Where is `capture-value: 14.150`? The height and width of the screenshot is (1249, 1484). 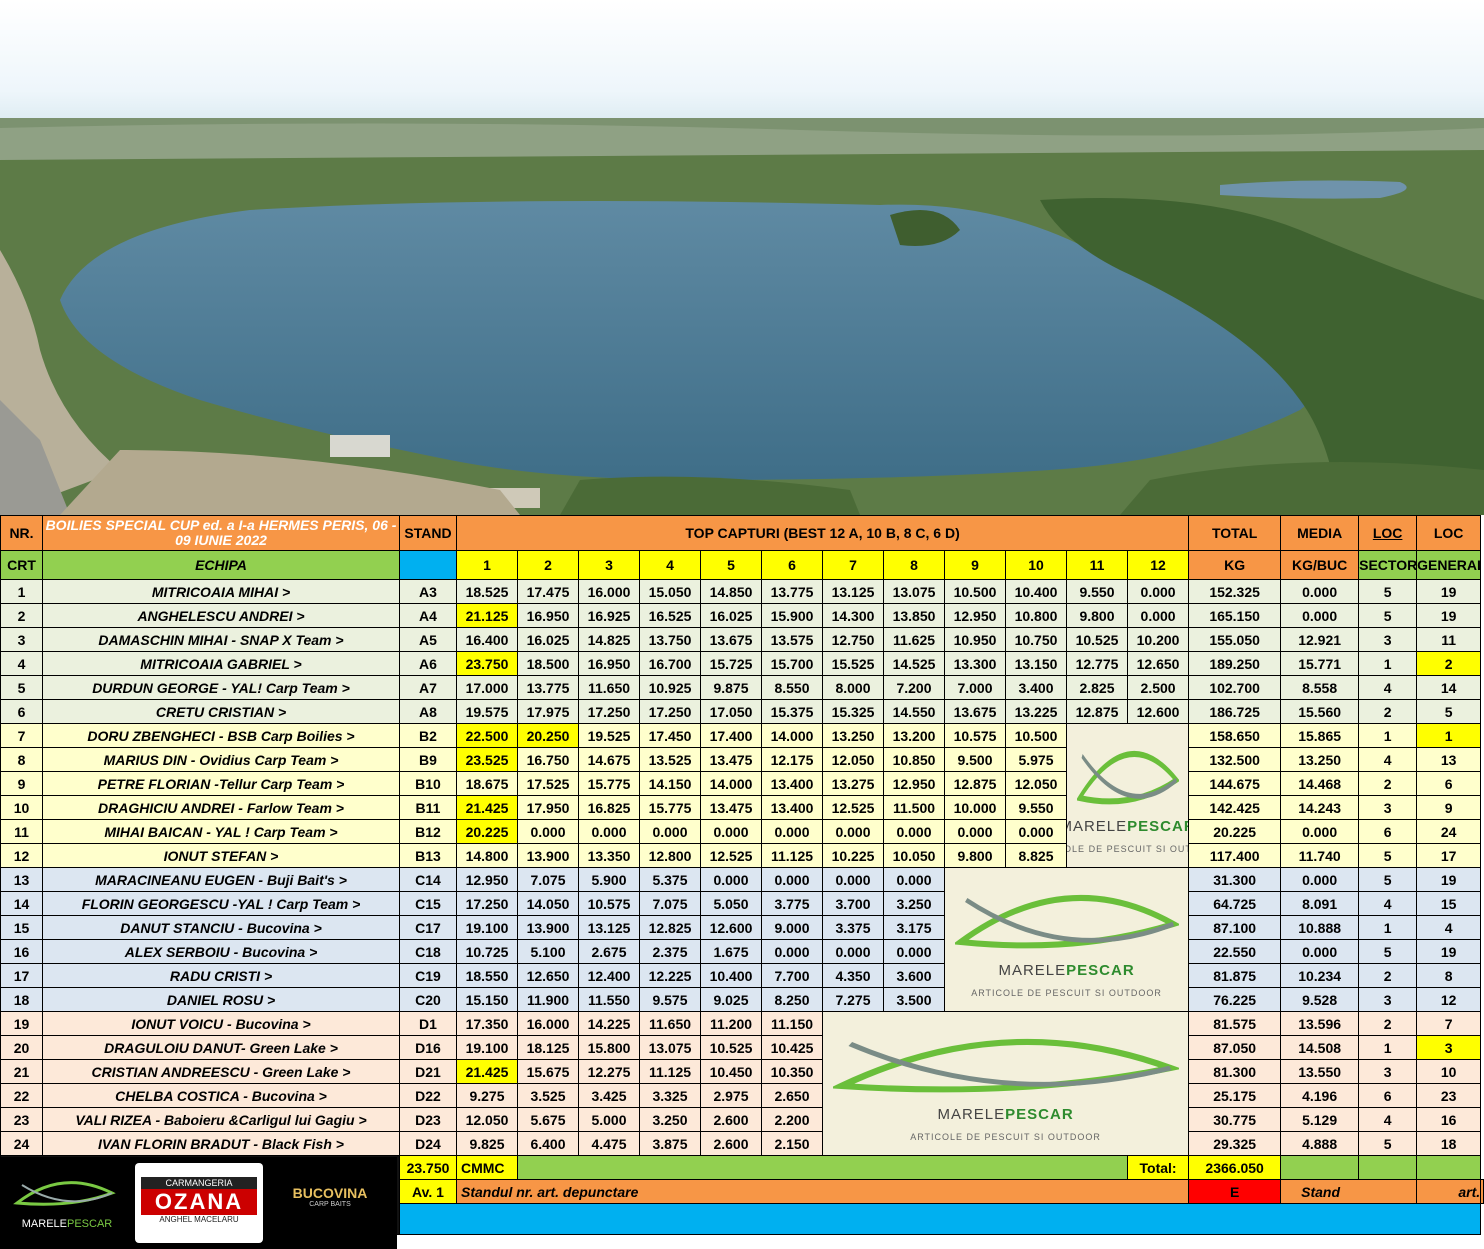 capture-value: 14.150 is located at coordinates (670, 783).